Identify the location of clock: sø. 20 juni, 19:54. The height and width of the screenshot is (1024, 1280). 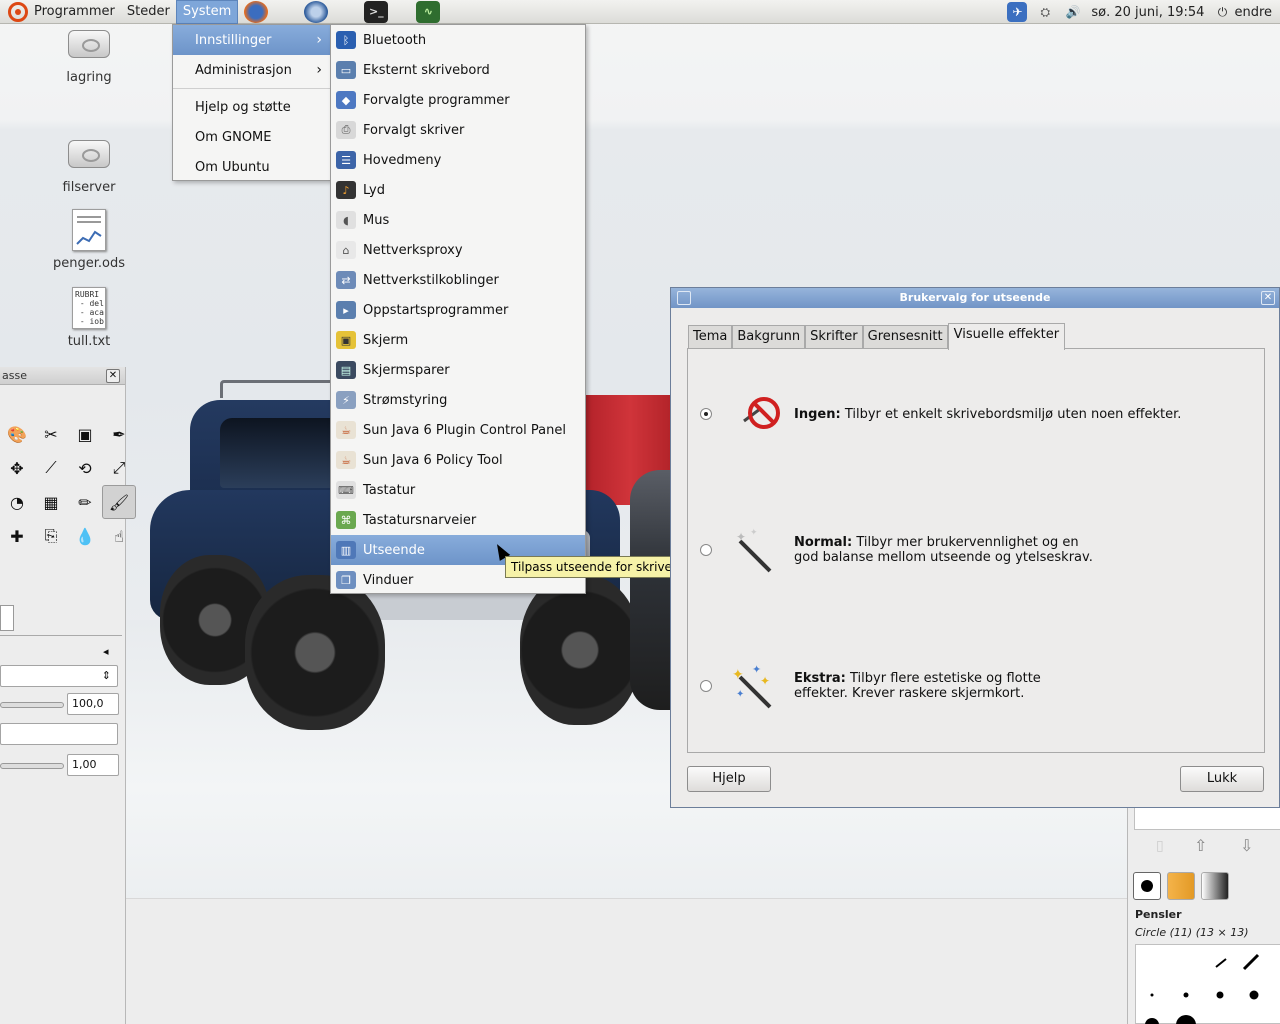
(1147, 12).